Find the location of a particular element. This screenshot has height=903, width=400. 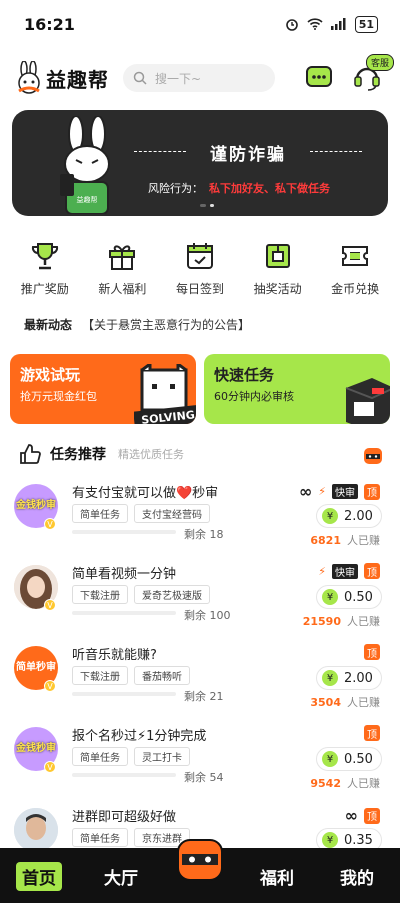

banner-risk-text: 私下加好友、私下做任务 is located at coordinates (269, 188).